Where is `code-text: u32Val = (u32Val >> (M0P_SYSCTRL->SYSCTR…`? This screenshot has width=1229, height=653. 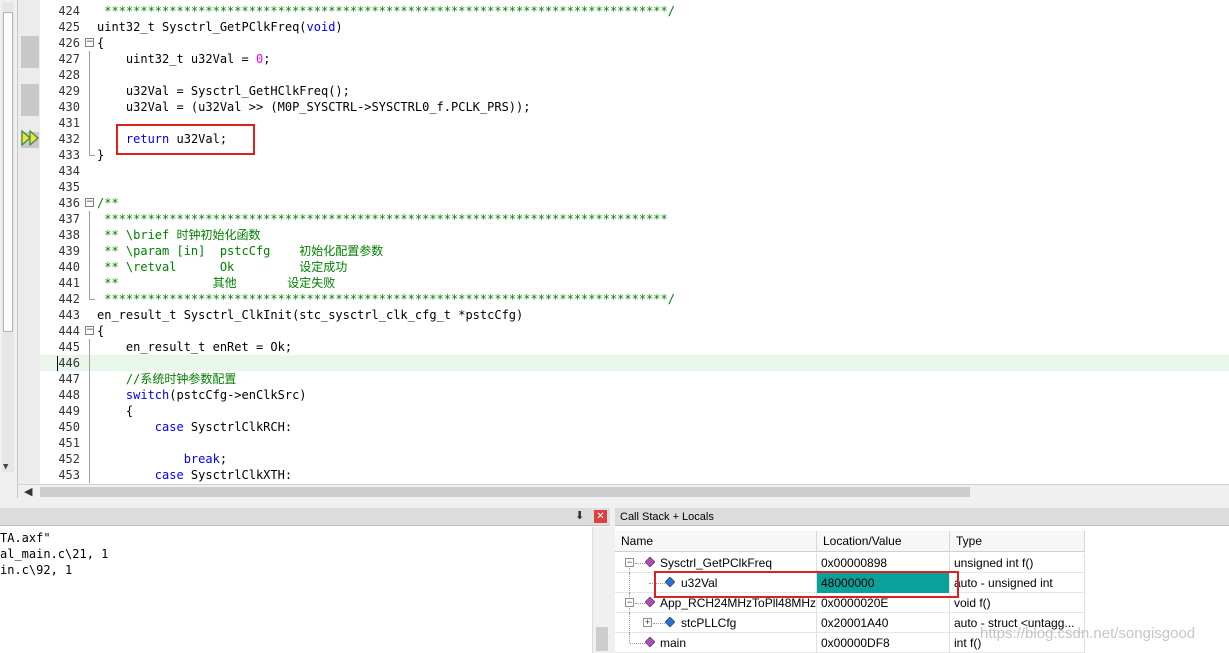 code-text: u32Val = (u32Val >> (M0P_SYSCTRL->SYSCTR… is located at coordinates (314, 107).